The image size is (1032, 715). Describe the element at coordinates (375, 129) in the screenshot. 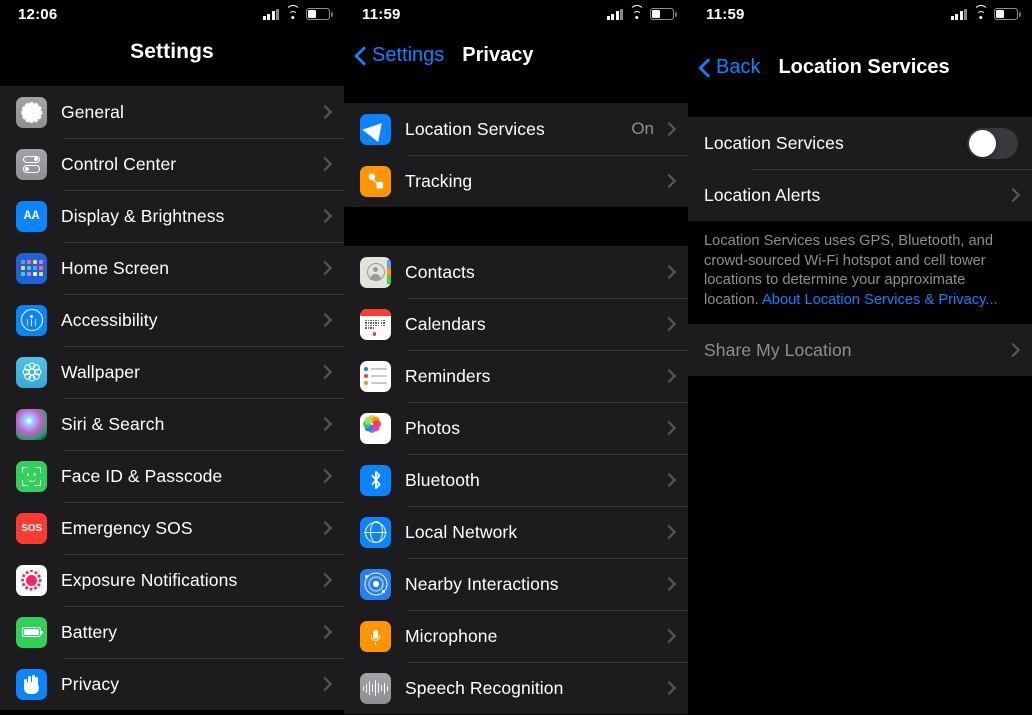

I see `location-services-icon` at that location.